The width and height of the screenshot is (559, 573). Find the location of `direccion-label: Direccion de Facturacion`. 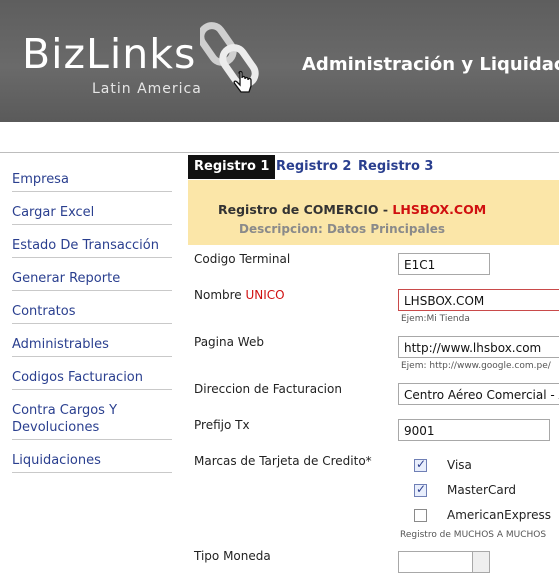

direccion-label: Direccion de Facturacion is located at coordinates (268, 389).